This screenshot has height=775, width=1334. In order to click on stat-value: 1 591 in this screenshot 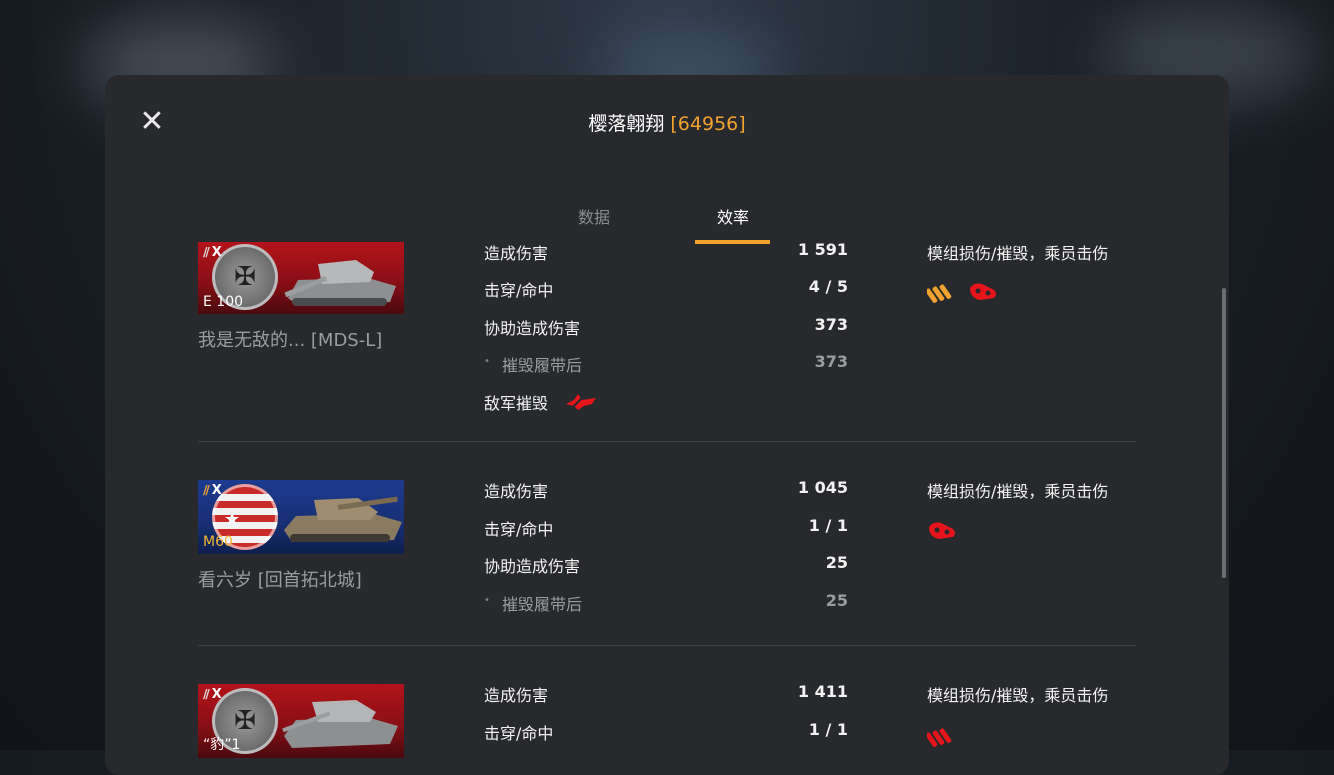, I will do `click(822, 249)`.